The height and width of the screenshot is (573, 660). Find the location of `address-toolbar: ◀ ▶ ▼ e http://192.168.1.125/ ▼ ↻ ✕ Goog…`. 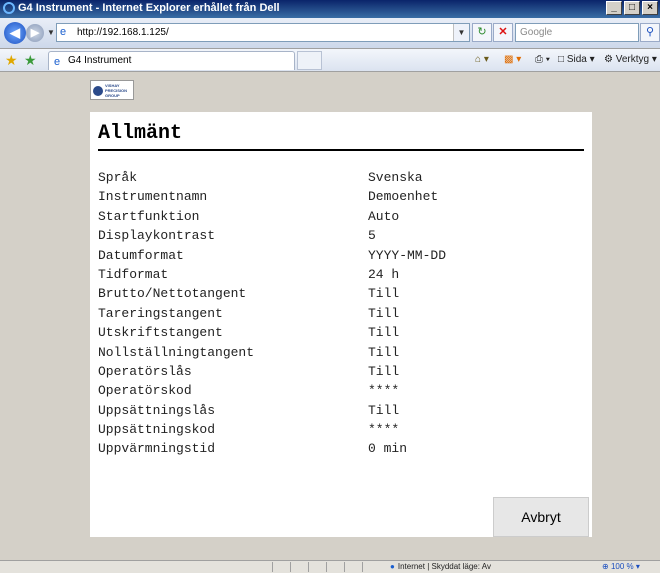

address-toolbar: ◀ ▶ ▼ e http://192.168.1.125/ ▼ ↻ ✕ Goog… is located at coordinates (330, 33).